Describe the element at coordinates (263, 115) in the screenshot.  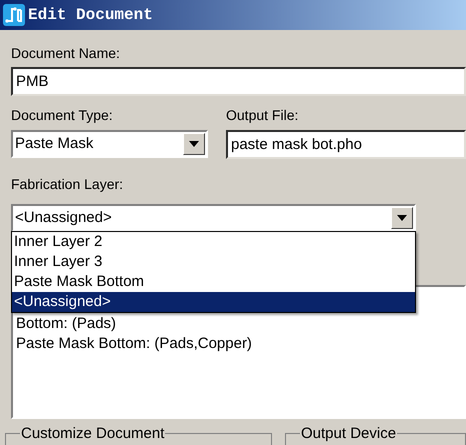
I see `field-label: Output File:` at that location.